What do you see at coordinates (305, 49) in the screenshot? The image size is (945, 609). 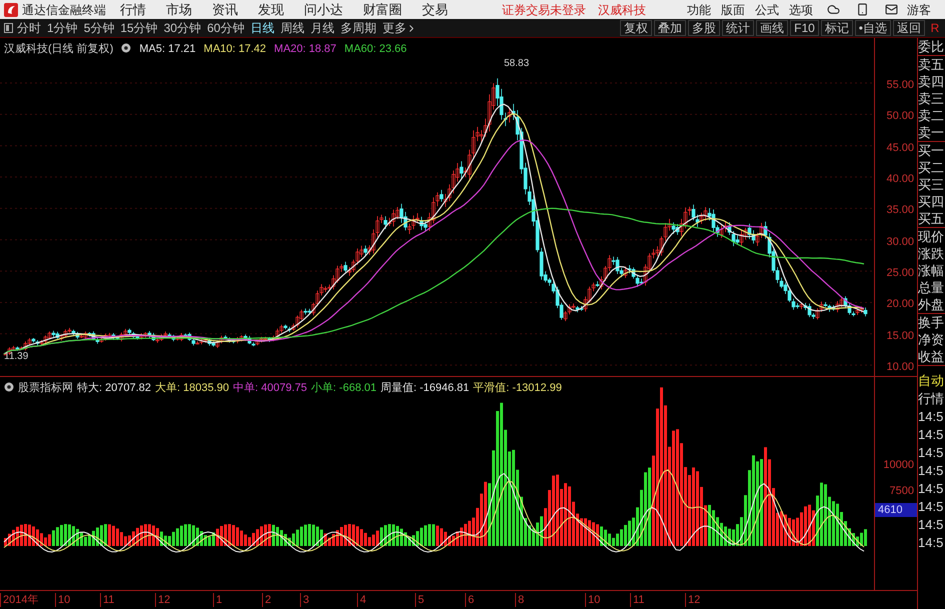 I see `ma-value: MA20: 18.87` at bounding box center [305, 49].